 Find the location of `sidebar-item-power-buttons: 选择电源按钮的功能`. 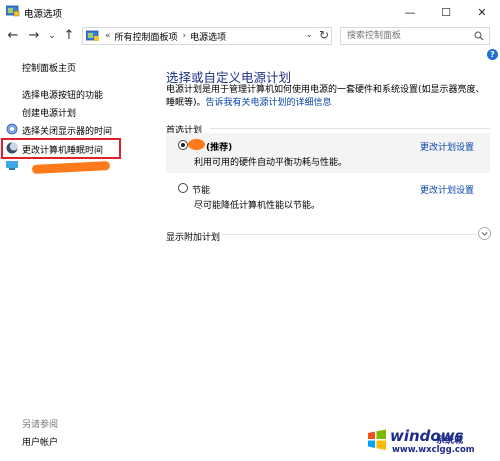

sidebar-item-power-buttons: 选择电源按钮的功能 is located at coordinates (62, 94).